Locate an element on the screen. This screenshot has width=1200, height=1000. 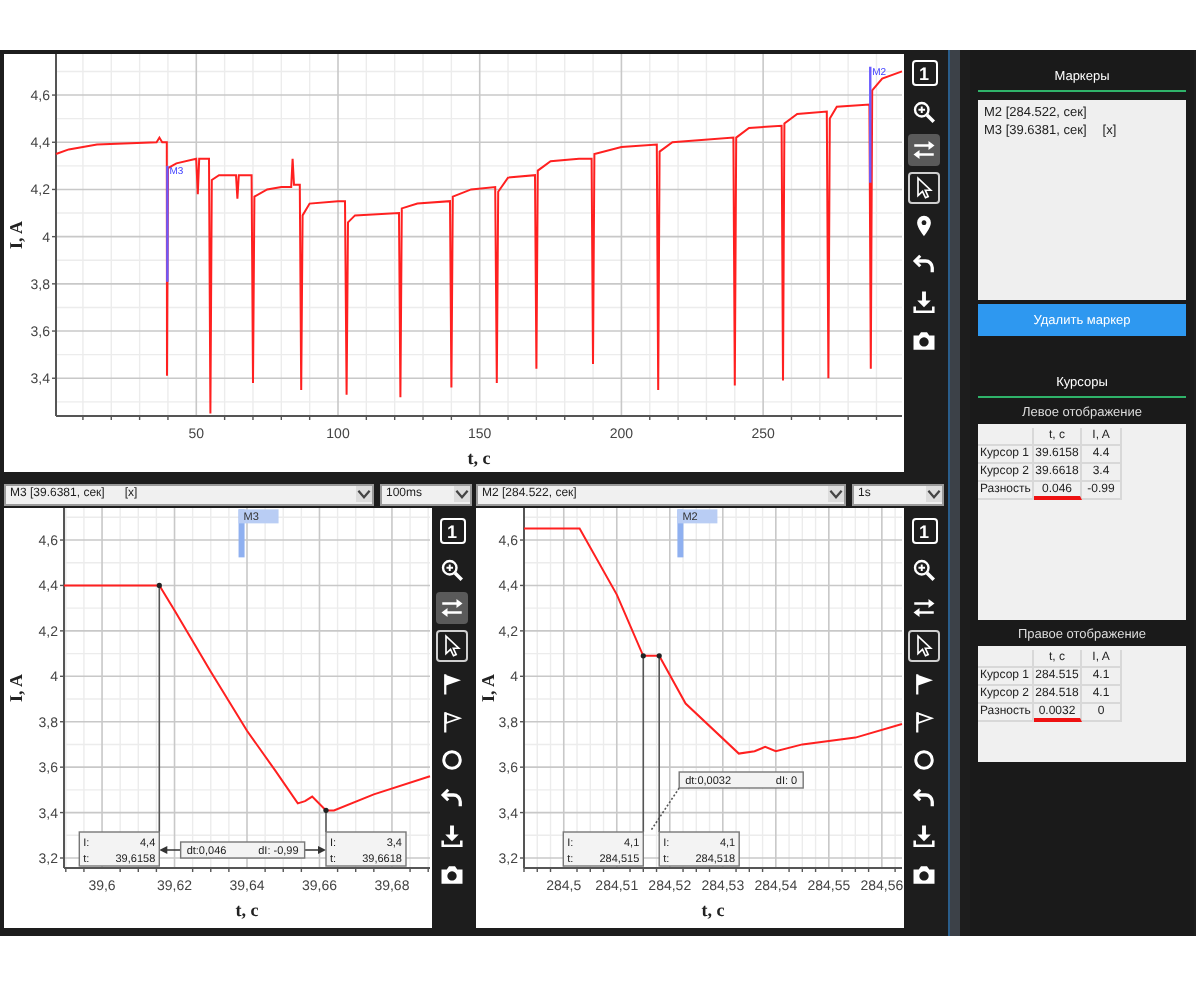
leader-line is located at coordinates (665, 809).